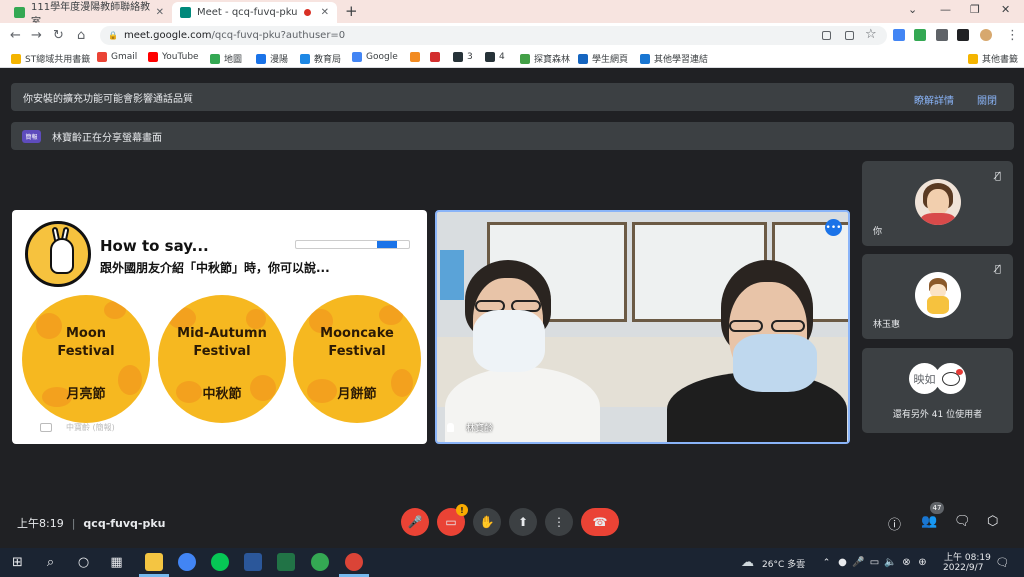 This screenshot has height=577, width=1024. I want to click on meeting-info: 上午8:19 | qcq-fuvq-pku, so click(91, 523).